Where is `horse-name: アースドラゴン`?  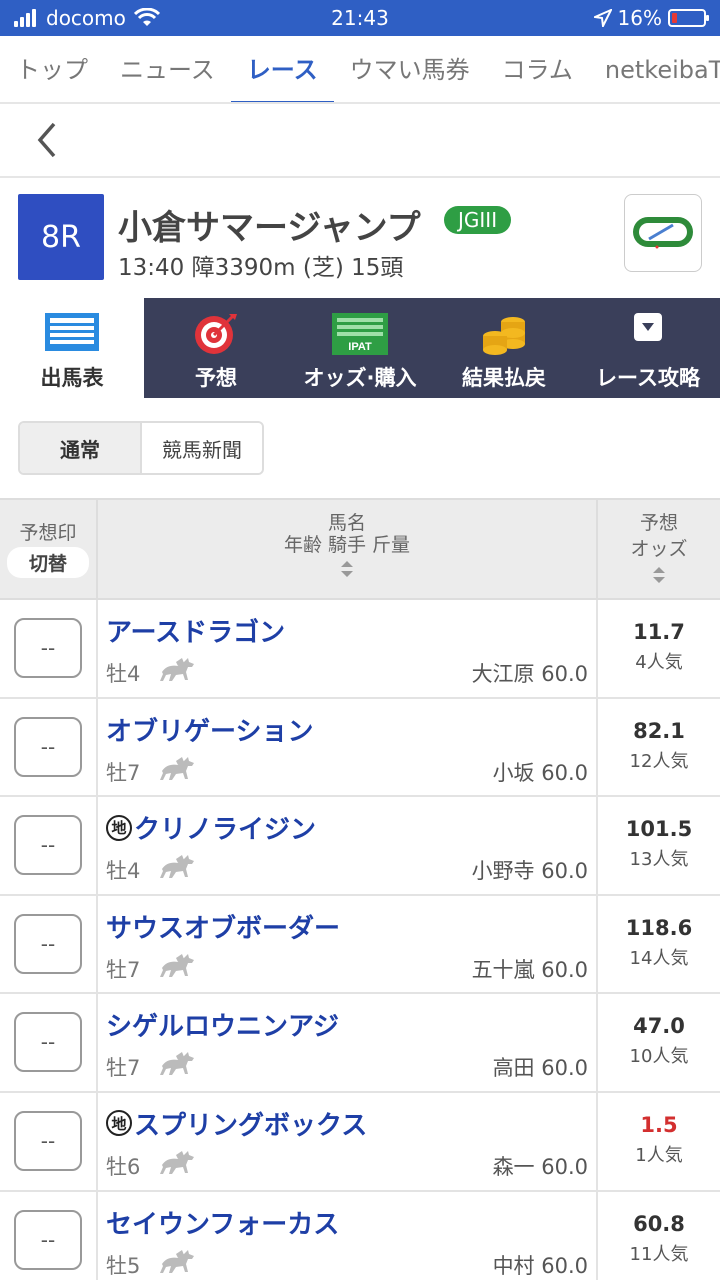
horse-name: アースドラゴン is located at coordinates (195, 630).